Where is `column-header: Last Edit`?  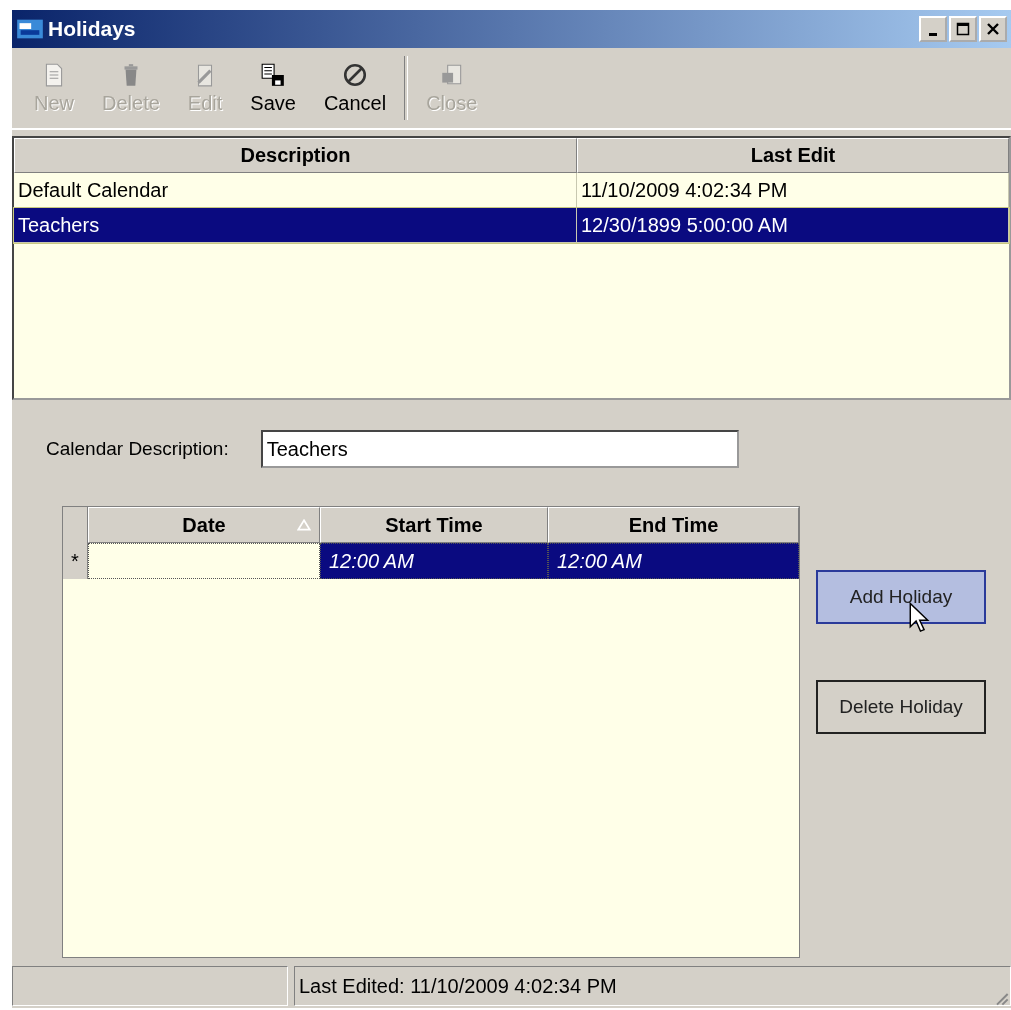
column-header: Last Edit is located at coordinates (793, 155).